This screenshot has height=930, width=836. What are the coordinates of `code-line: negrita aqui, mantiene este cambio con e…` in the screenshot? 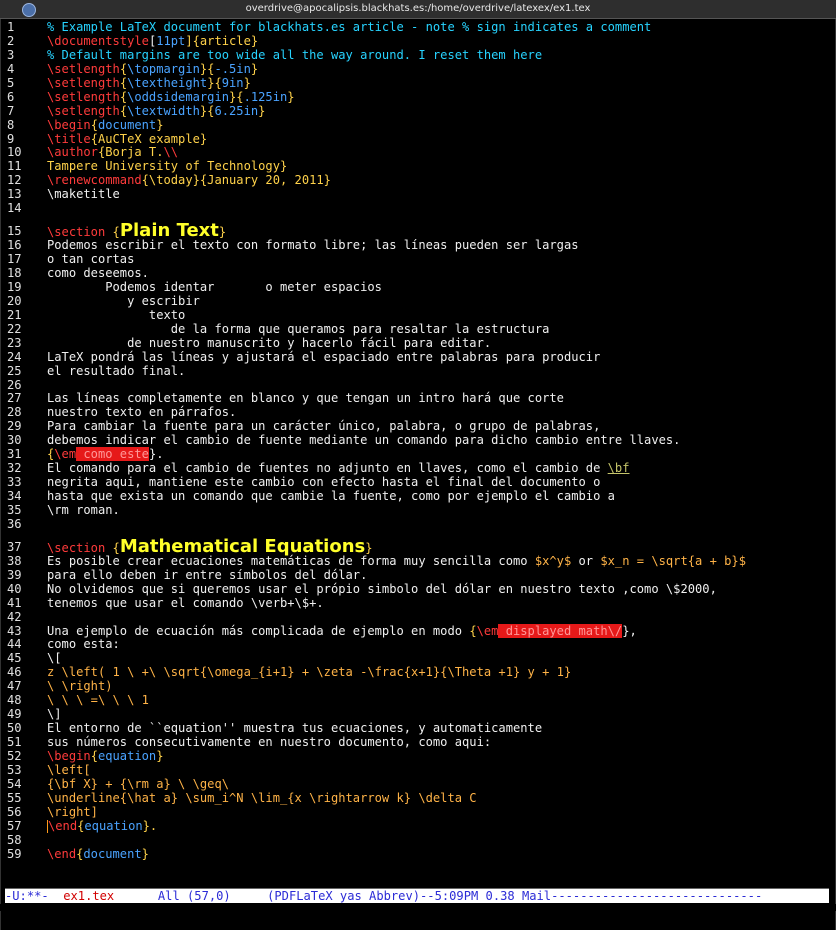 It's located at (439, 482).